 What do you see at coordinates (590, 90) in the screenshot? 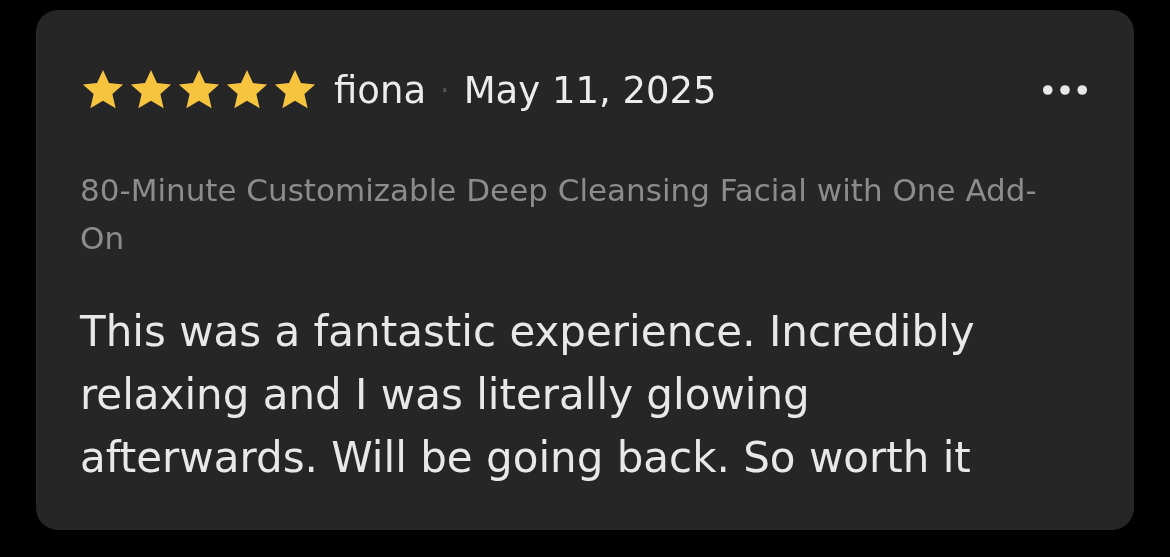
I see `review-date: May 11, 2025` at bounding box center [590, 90].